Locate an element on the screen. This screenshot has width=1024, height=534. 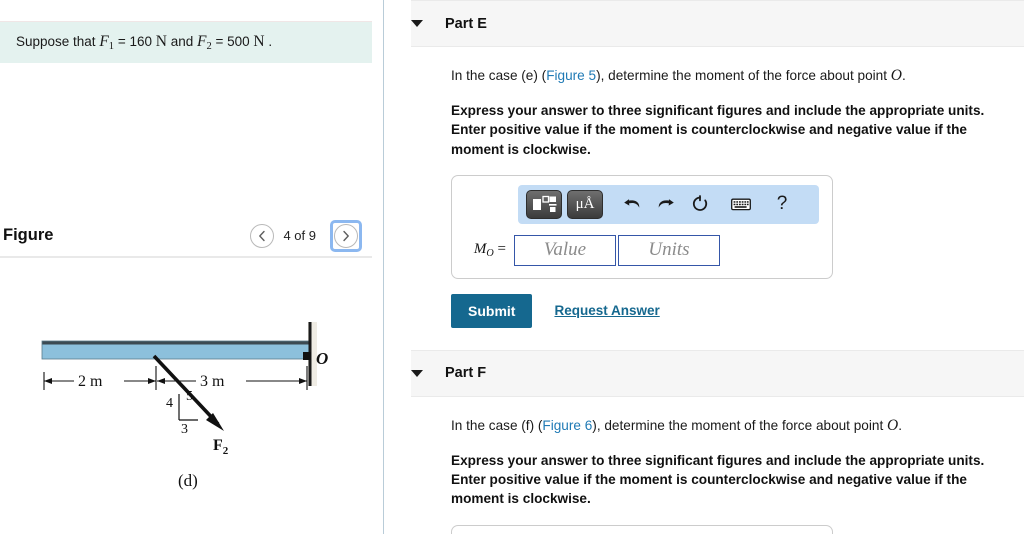
undo-glyph is located at coordinates (632, 203).